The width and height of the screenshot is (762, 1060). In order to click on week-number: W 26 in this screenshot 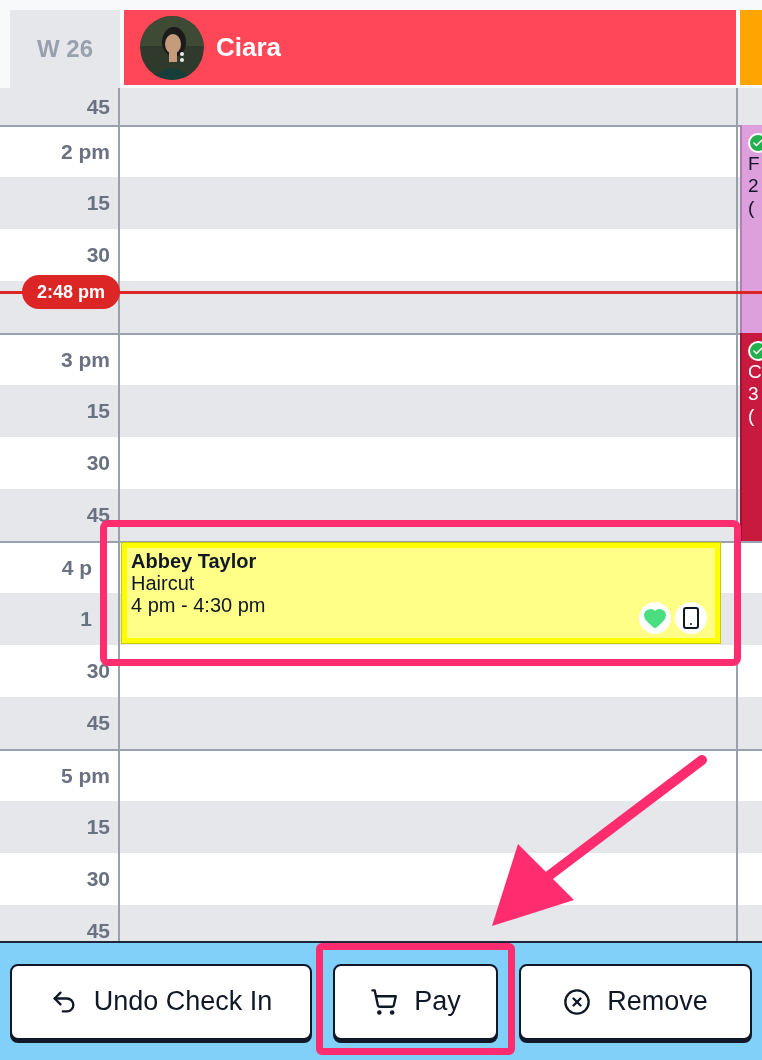, I will do `click(65, 49)`.